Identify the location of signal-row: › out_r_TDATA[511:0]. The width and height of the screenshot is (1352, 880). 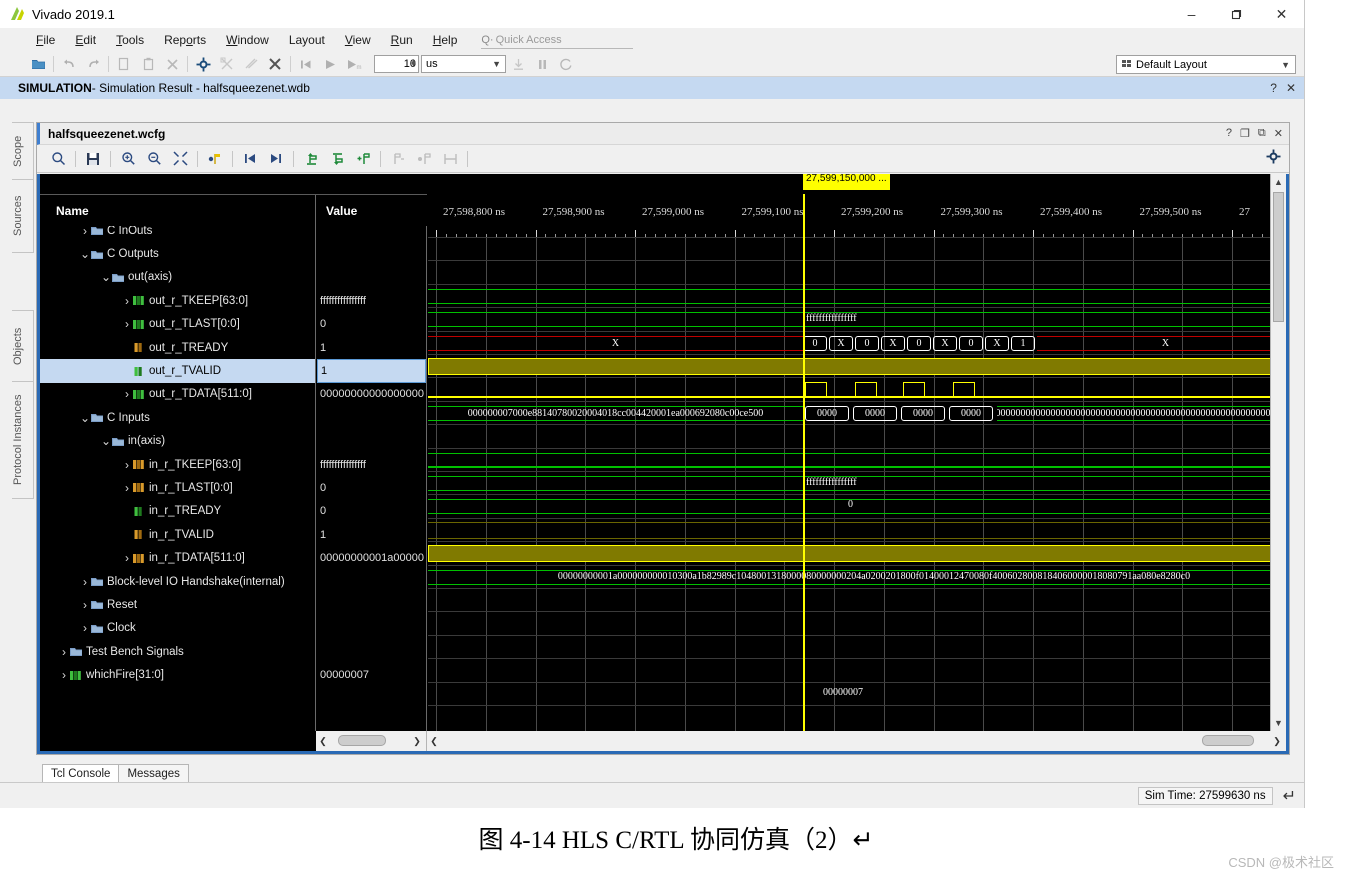
(177, 394).